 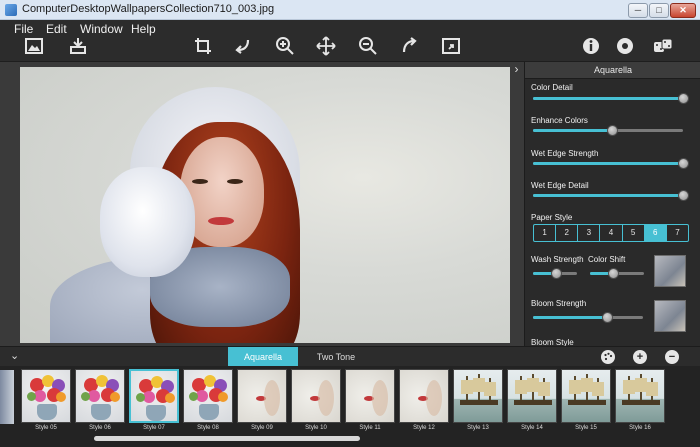 What do you see at coordinates (638, 10) in the screenshot?
I see `minimize-button: ─` at bounding box center [638, 10].